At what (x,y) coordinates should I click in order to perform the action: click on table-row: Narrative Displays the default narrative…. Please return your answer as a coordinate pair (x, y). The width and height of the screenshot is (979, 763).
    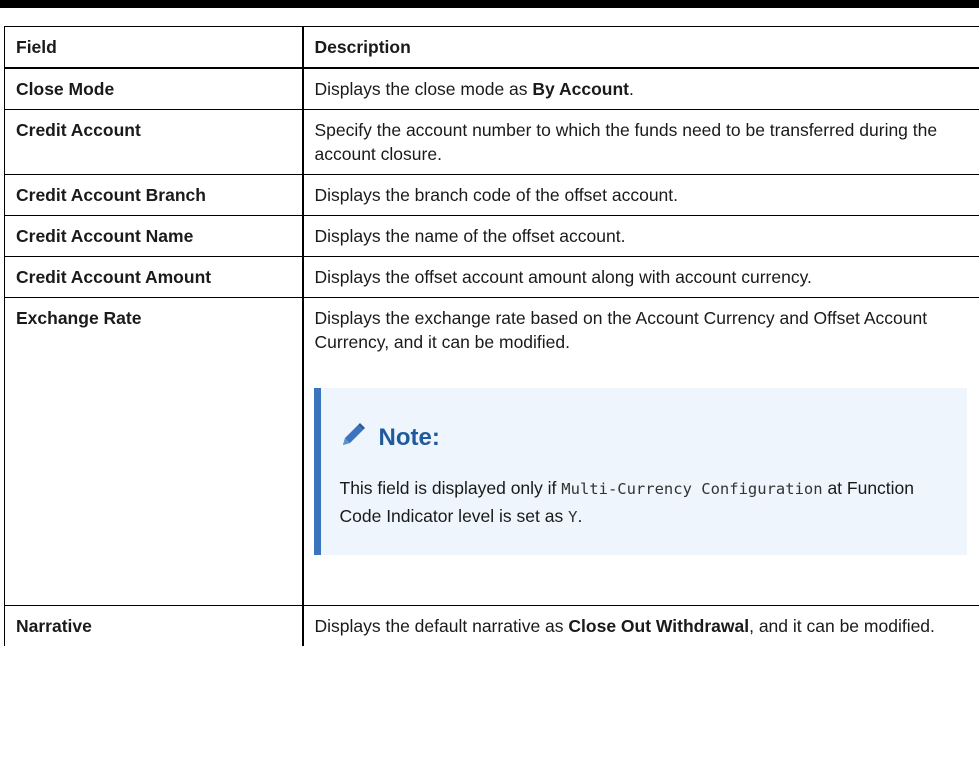
    Looking at the image, I should click on (491, 625).